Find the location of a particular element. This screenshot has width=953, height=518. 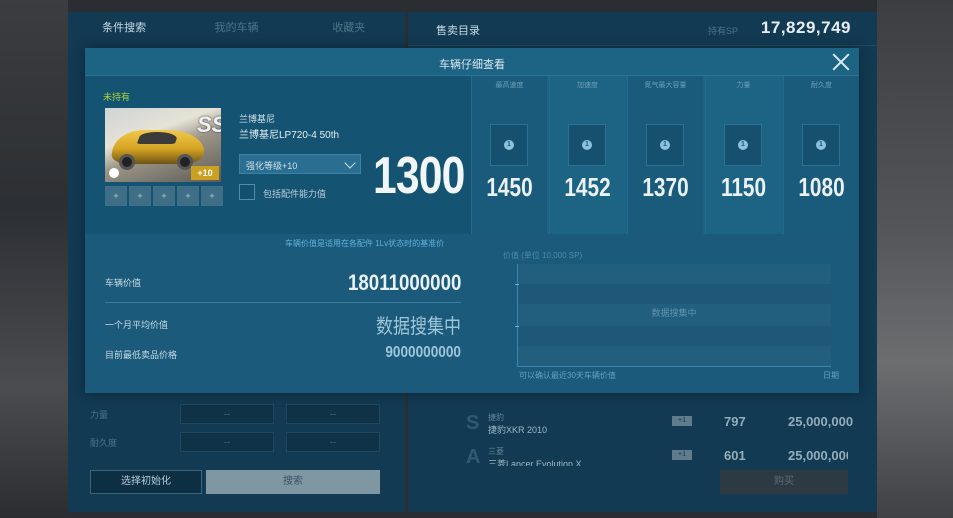

price-label: 目前最低卖品价格 is located at coordinates (141, 355).